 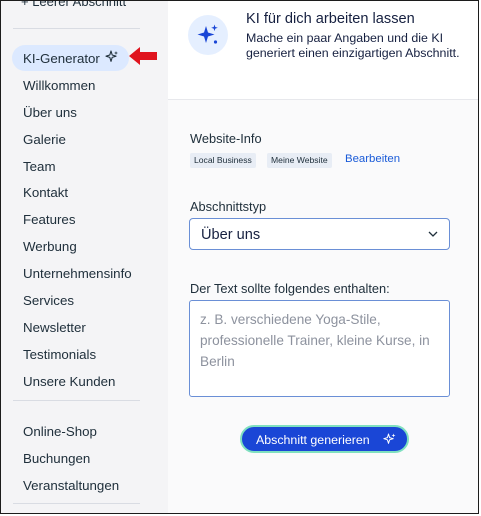 I want to click on sidebar-item-werbung: Werbung, so click(x=50, y=246).